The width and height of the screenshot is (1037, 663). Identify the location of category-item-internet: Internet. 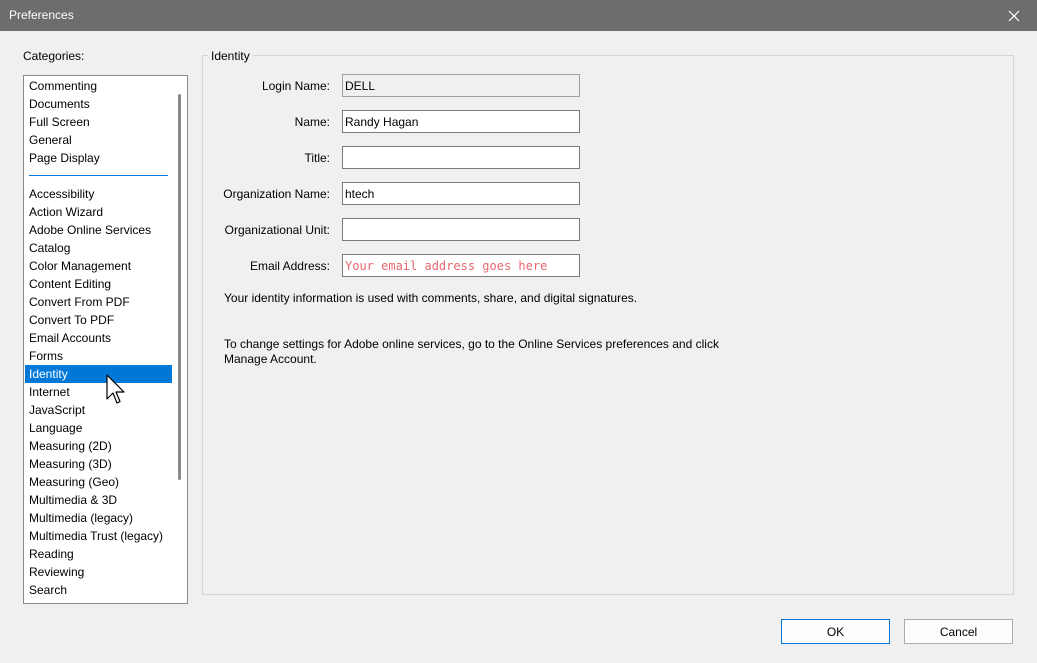
(98, 392).